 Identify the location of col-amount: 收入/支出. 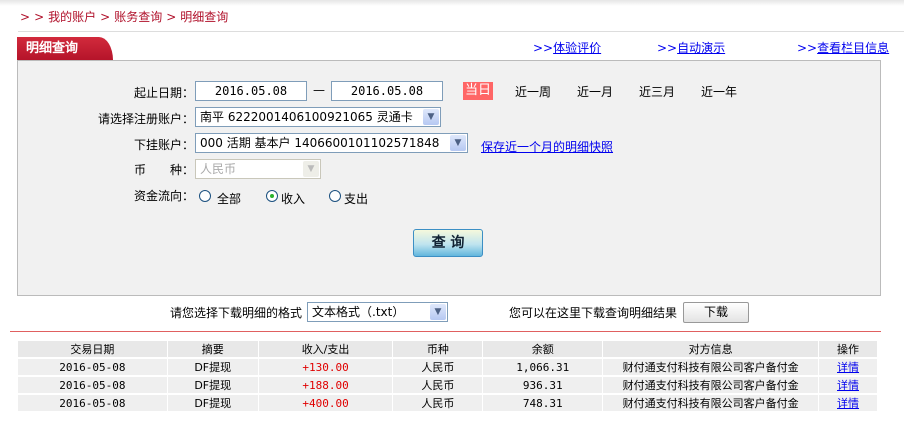
(325, 349).